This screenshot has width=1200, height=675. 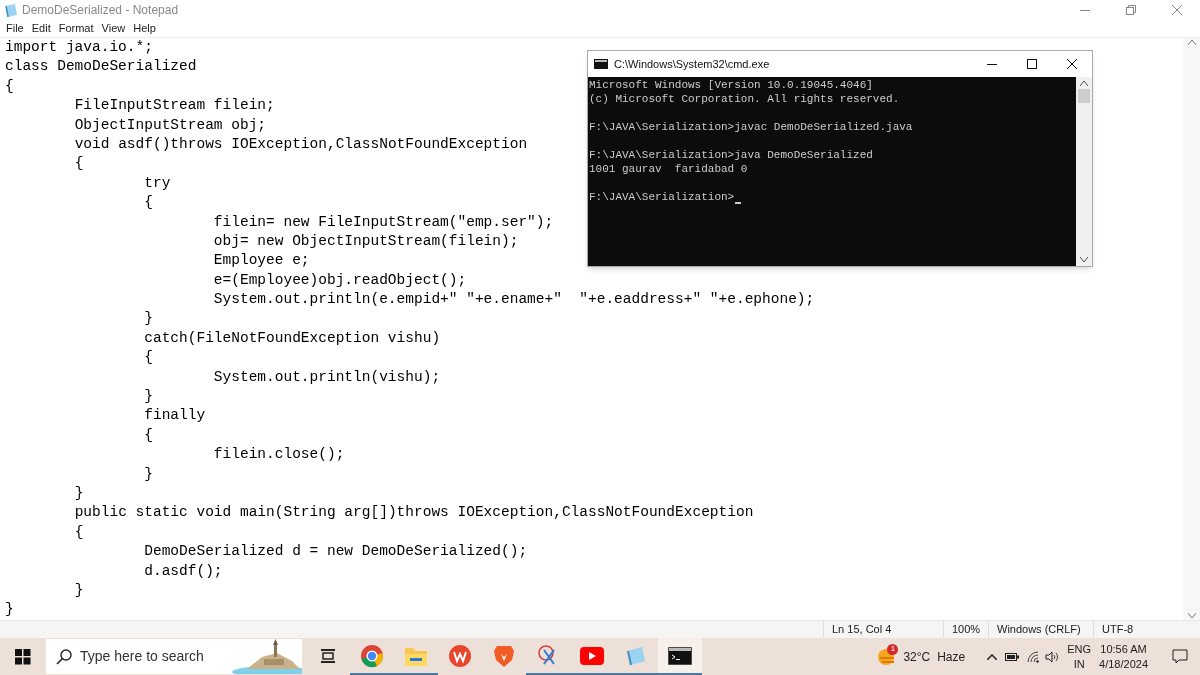 What do you see at coordinates (662, 197) in the screenshot?
I see `console-line: F:\JAVA\Serialization>` at bounding box center [662, 197].